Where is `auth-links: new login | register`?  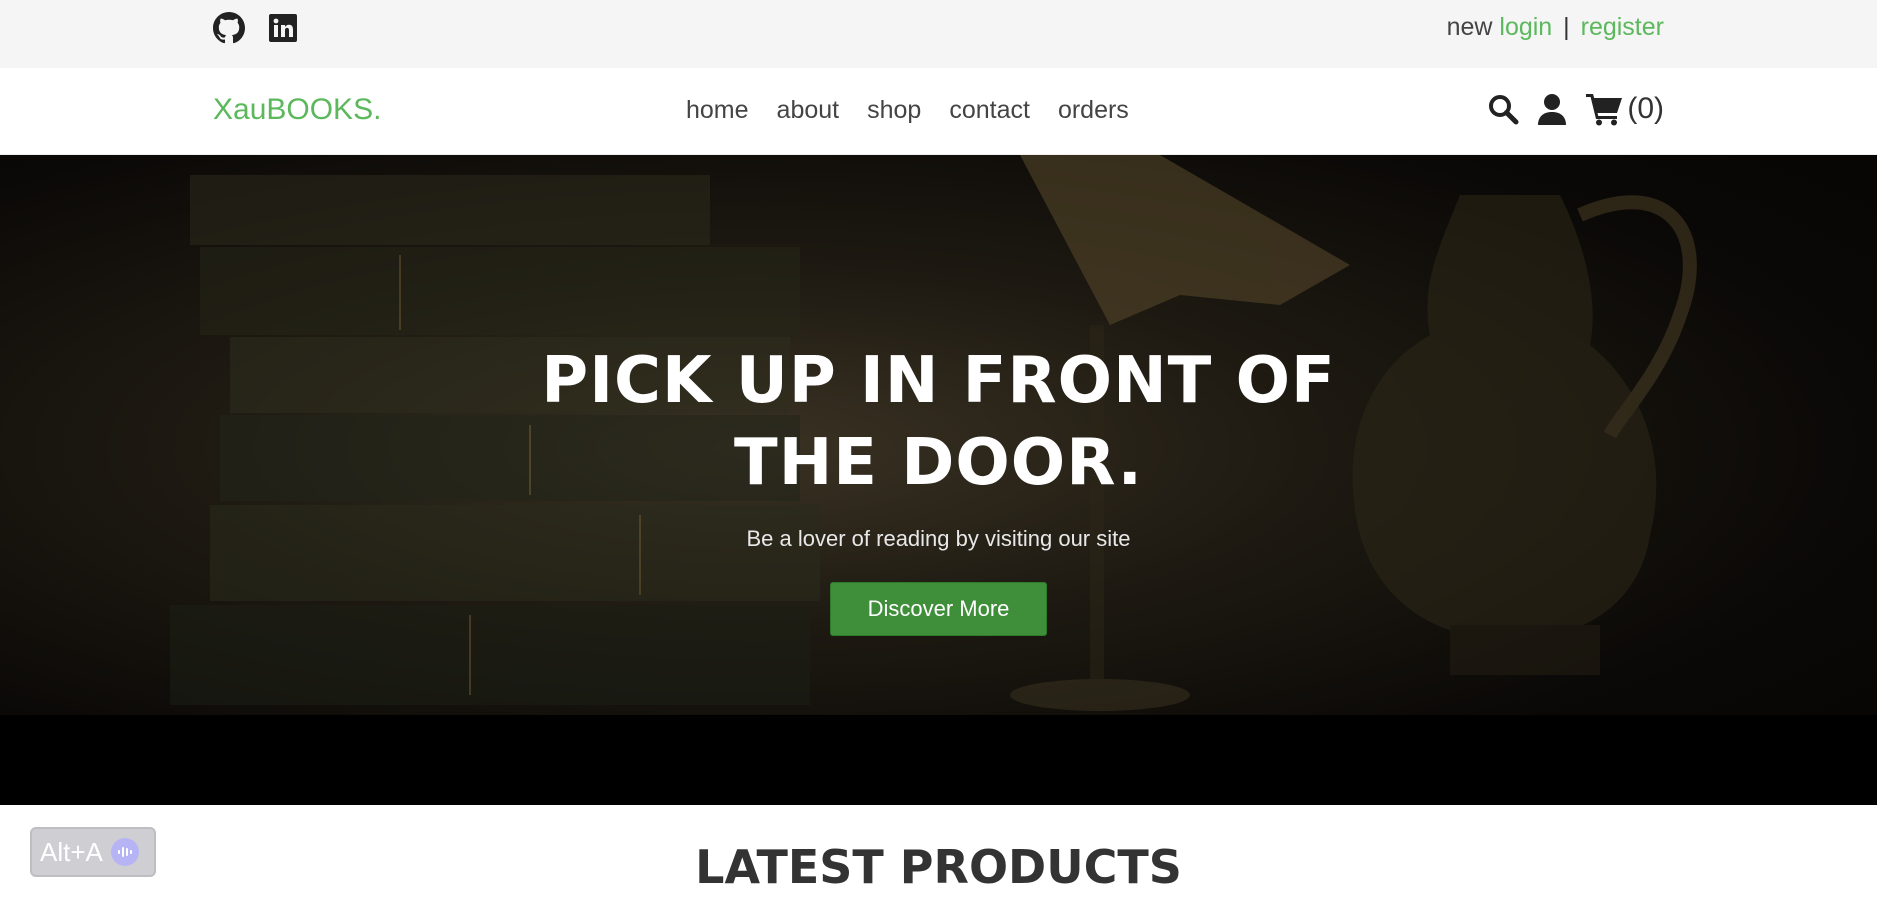
auth-links: new login | register is located at coordinates (1555, 27).